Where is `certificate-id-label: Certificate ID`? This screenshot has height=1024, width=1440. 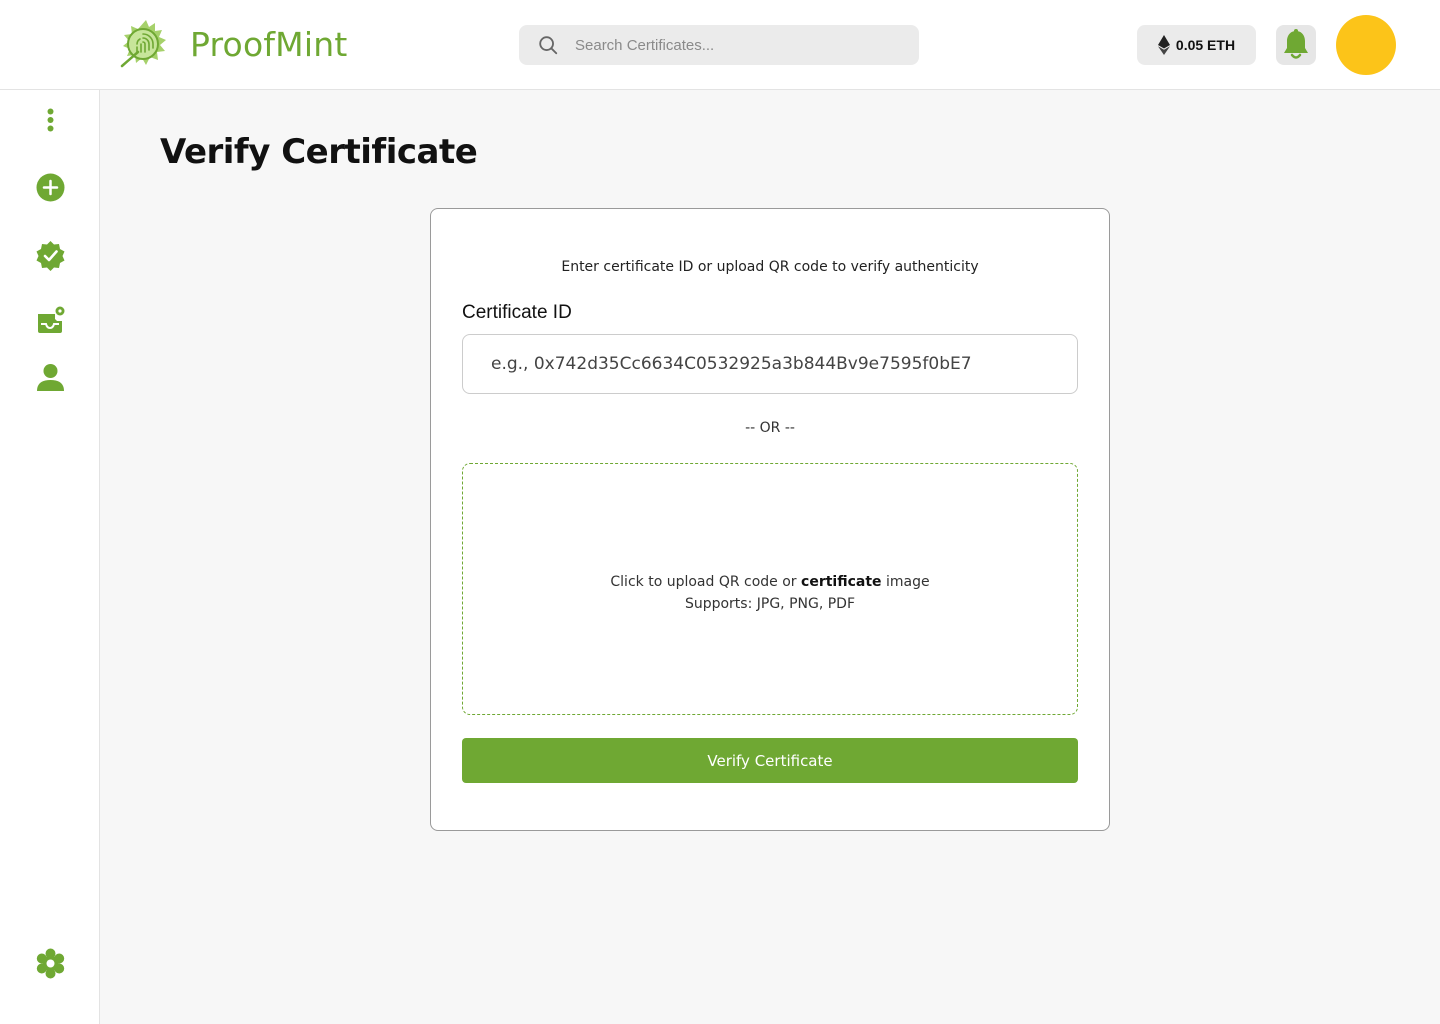
certificate-id-label: Certificate ID is located at coordinates (517, 312).